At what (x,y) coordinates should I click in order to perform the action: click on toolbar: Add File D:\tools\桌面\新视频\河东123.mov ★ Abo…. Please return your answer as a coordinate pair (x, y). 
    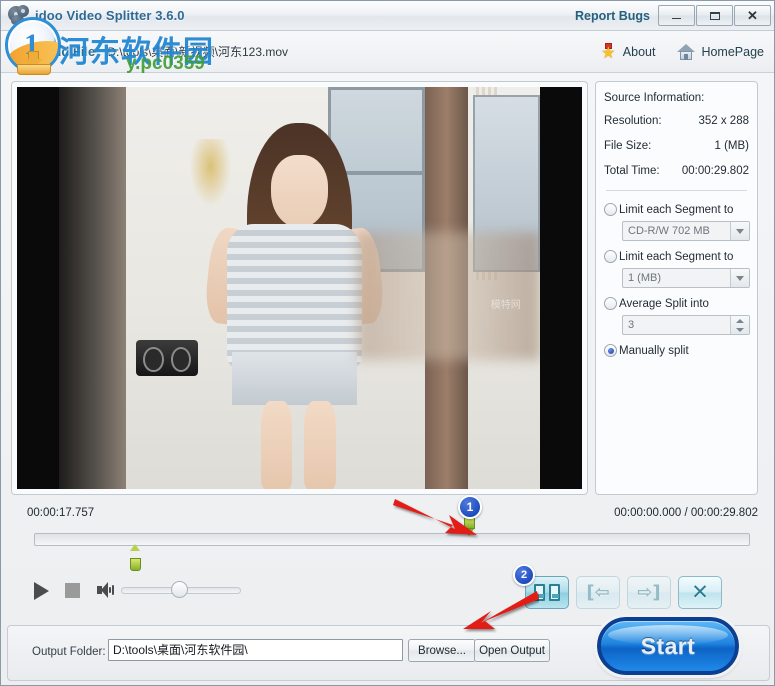
    Looking at the image, I should click on (387, 52).